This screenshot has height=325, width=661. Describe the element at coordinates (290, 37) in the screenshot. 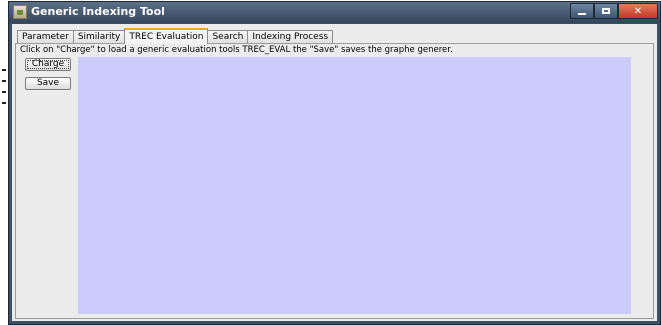

I see `tab-indexing-process: Indexing Process` at that location.